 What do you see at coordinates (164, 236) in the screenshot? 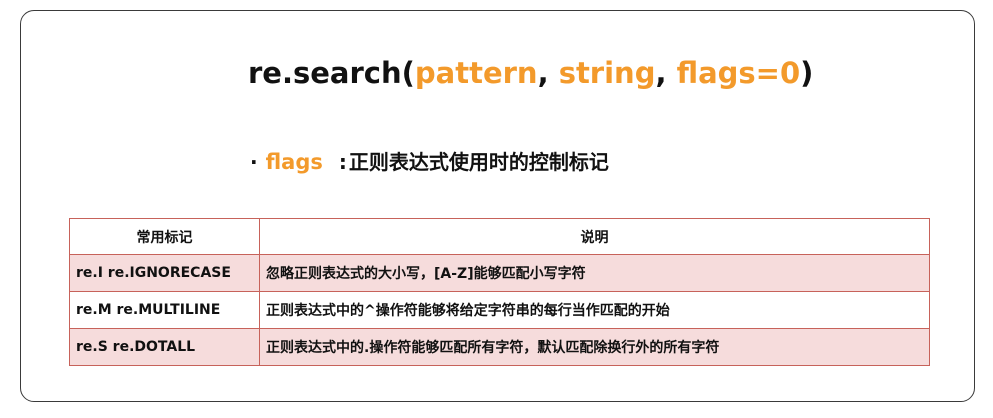
I see `header-common-flag: 常用标记` at bounding box center [164, 236].